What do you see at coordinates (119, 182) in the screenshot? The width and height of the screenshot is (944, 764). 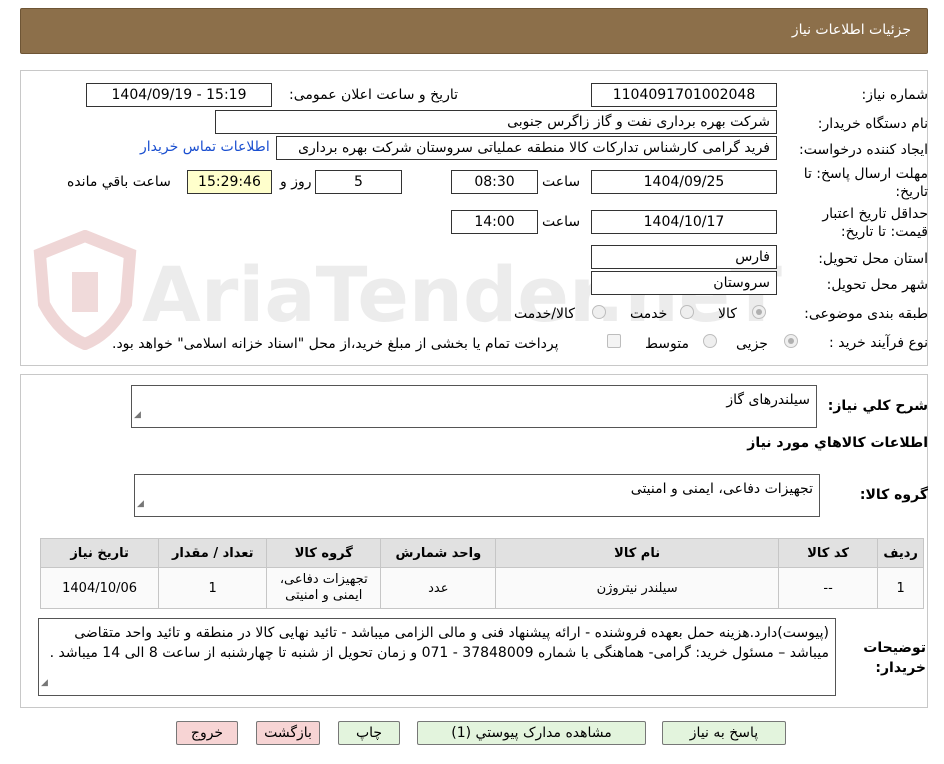 I see `remaining-time-label: ساعت باقي مانده` at bounding box center [119, 182].